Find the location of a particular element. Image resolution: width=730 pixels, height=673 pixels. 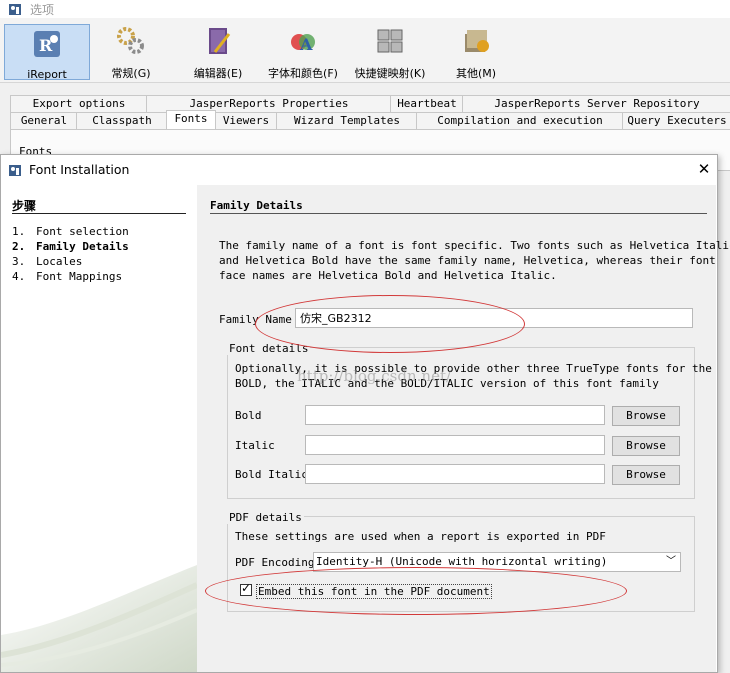

bold-italic-browse-button: Browse is located at coordinates (646, 475).